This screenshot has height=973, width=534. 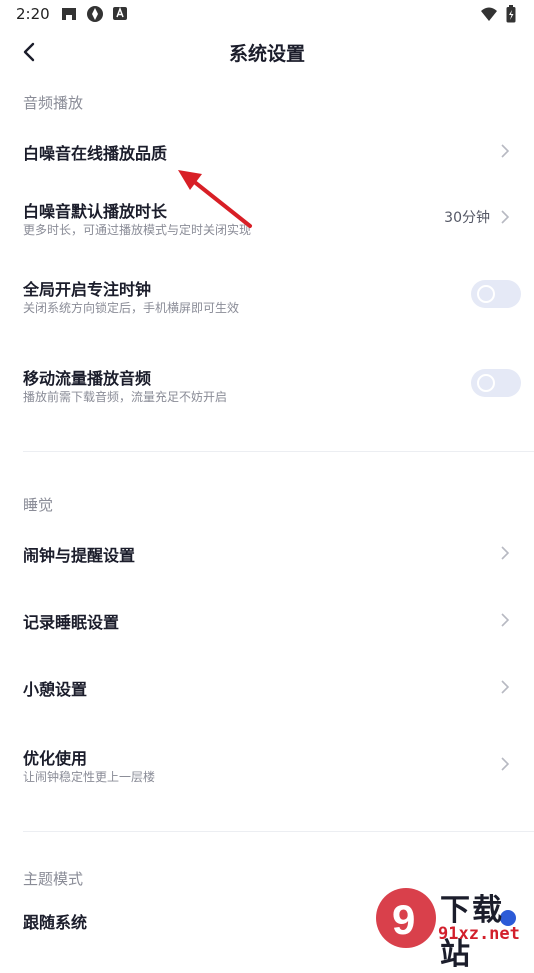 I want to click on status-bar: 2:20, so click(x=267, y=14).